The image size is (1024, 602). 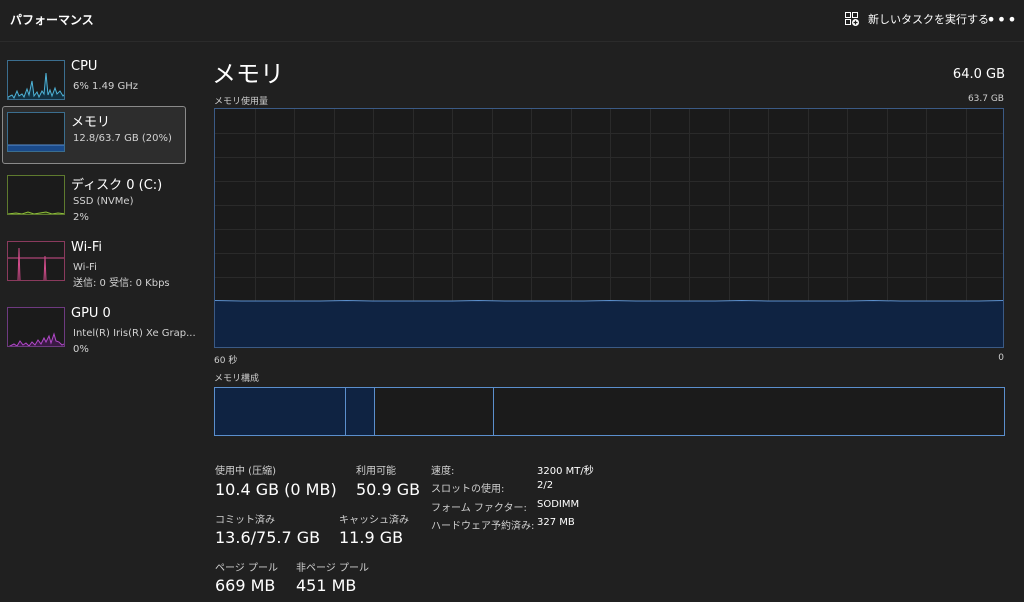 I want to click on disk-thumbnail-graph, so click(x=36, y=195).